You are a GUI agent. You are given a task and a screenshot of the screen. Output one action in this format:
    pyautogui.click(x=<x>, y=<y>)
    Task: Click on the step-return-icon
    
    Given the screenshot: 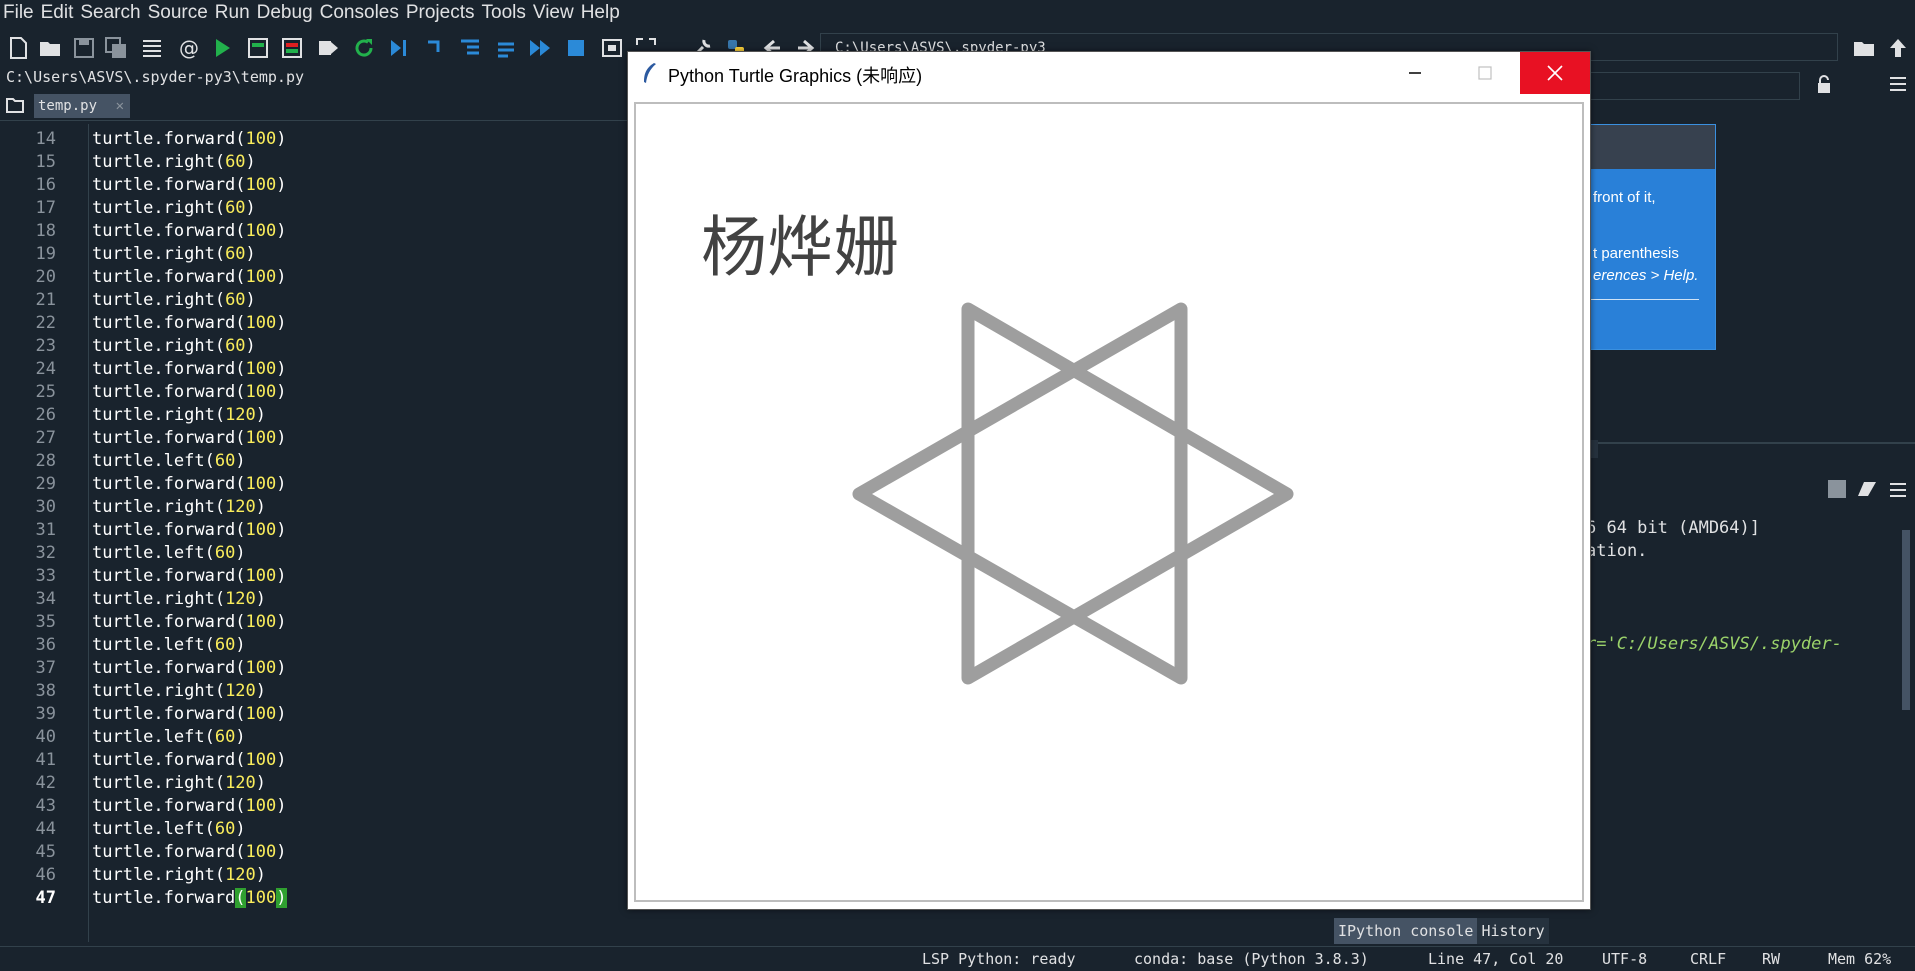 What is the action you would take?
    pyautogui.click(x=506, y=48)
    